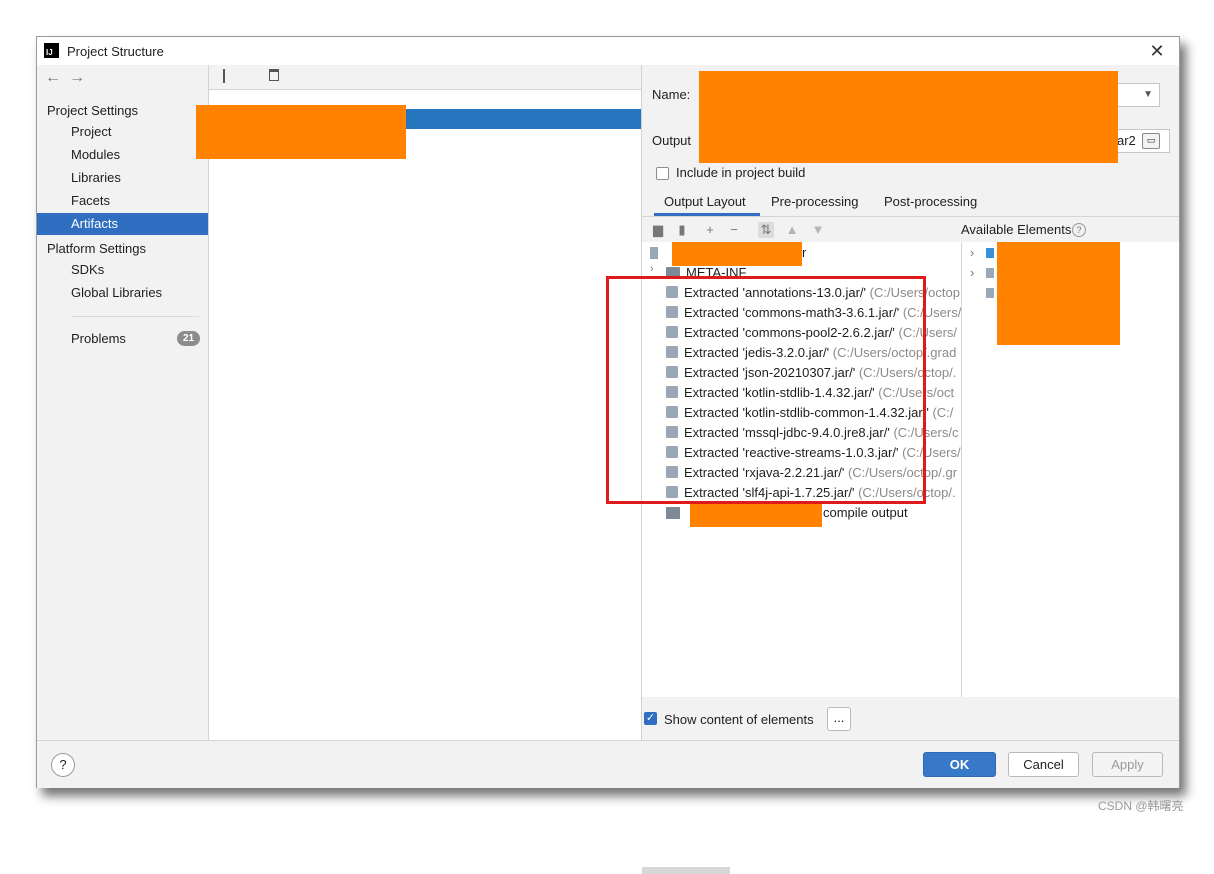 The height and width of the screenshot is (874, 1214). What do you see at coordinates (122, 132) in the screenshot?
I see `sidebar-item-project: Project` at bounding box center [122, 132].